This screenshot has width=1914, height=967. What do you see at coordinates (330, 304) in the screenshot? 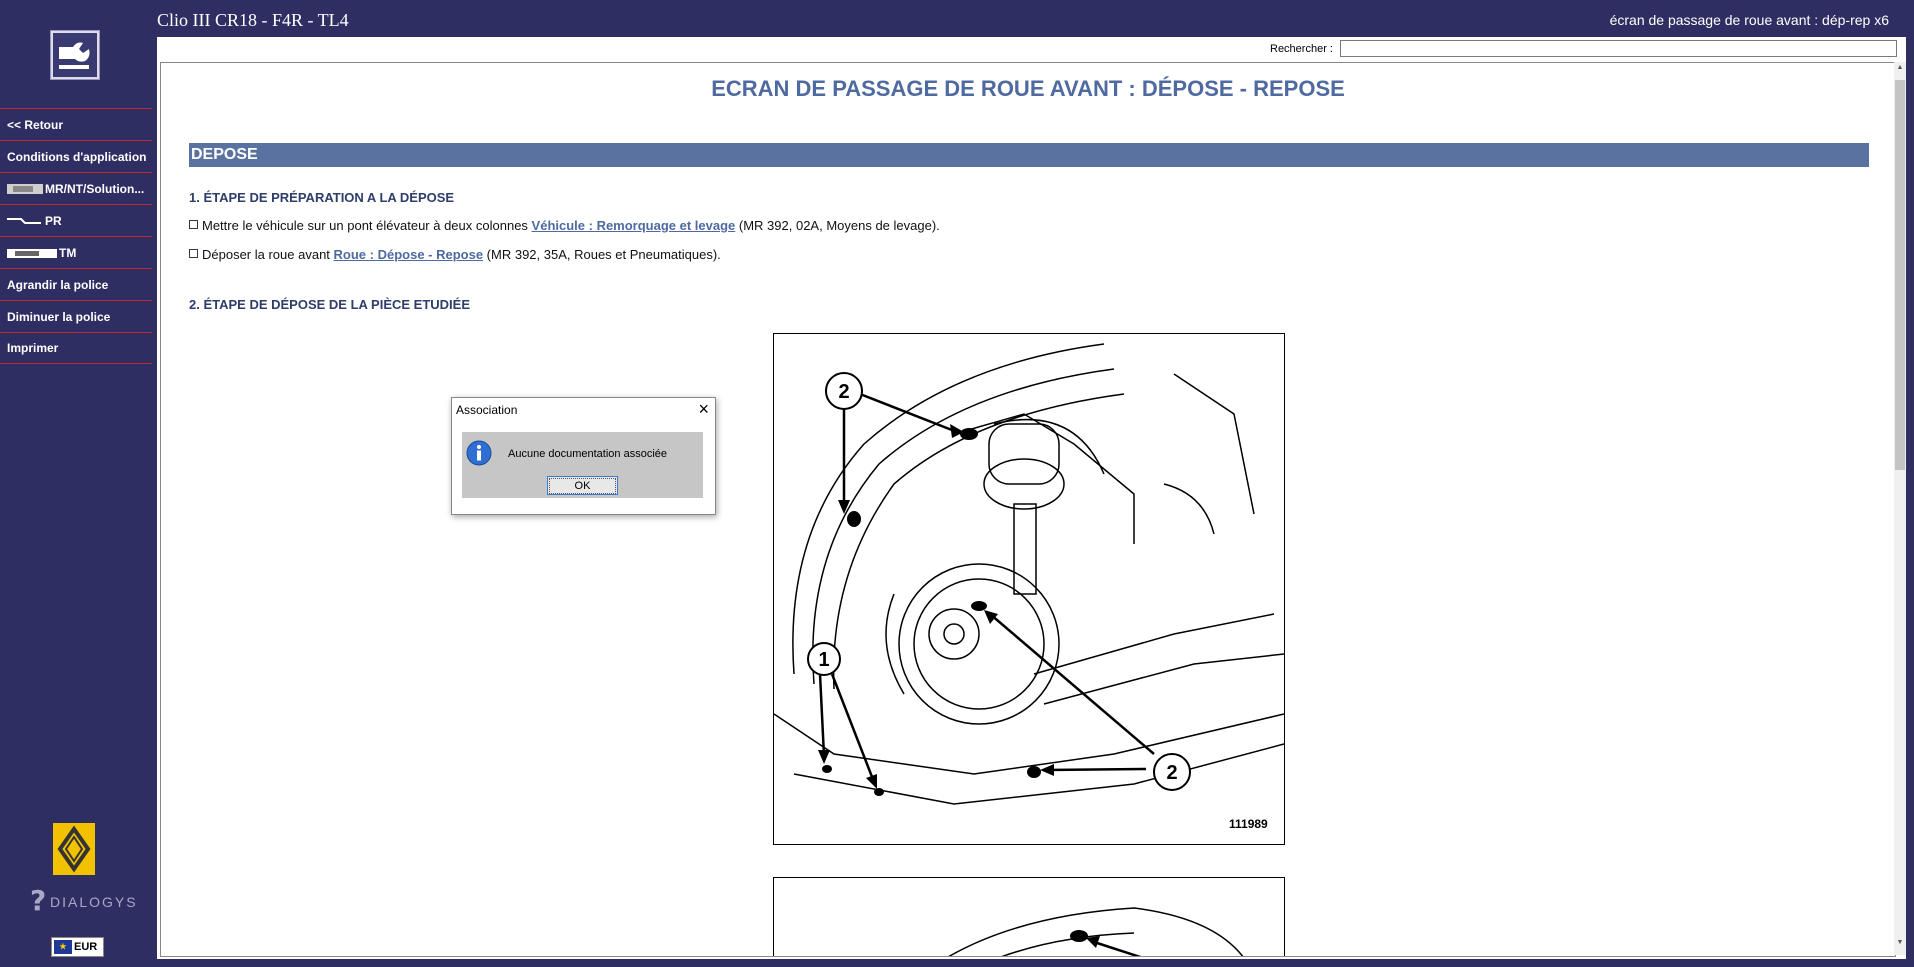
I see `step-2-heading: 2. ÉTAPE DE DÉPOSE DE LA PIÈCE ETUDIÉE` at bounding box center [330, 304].